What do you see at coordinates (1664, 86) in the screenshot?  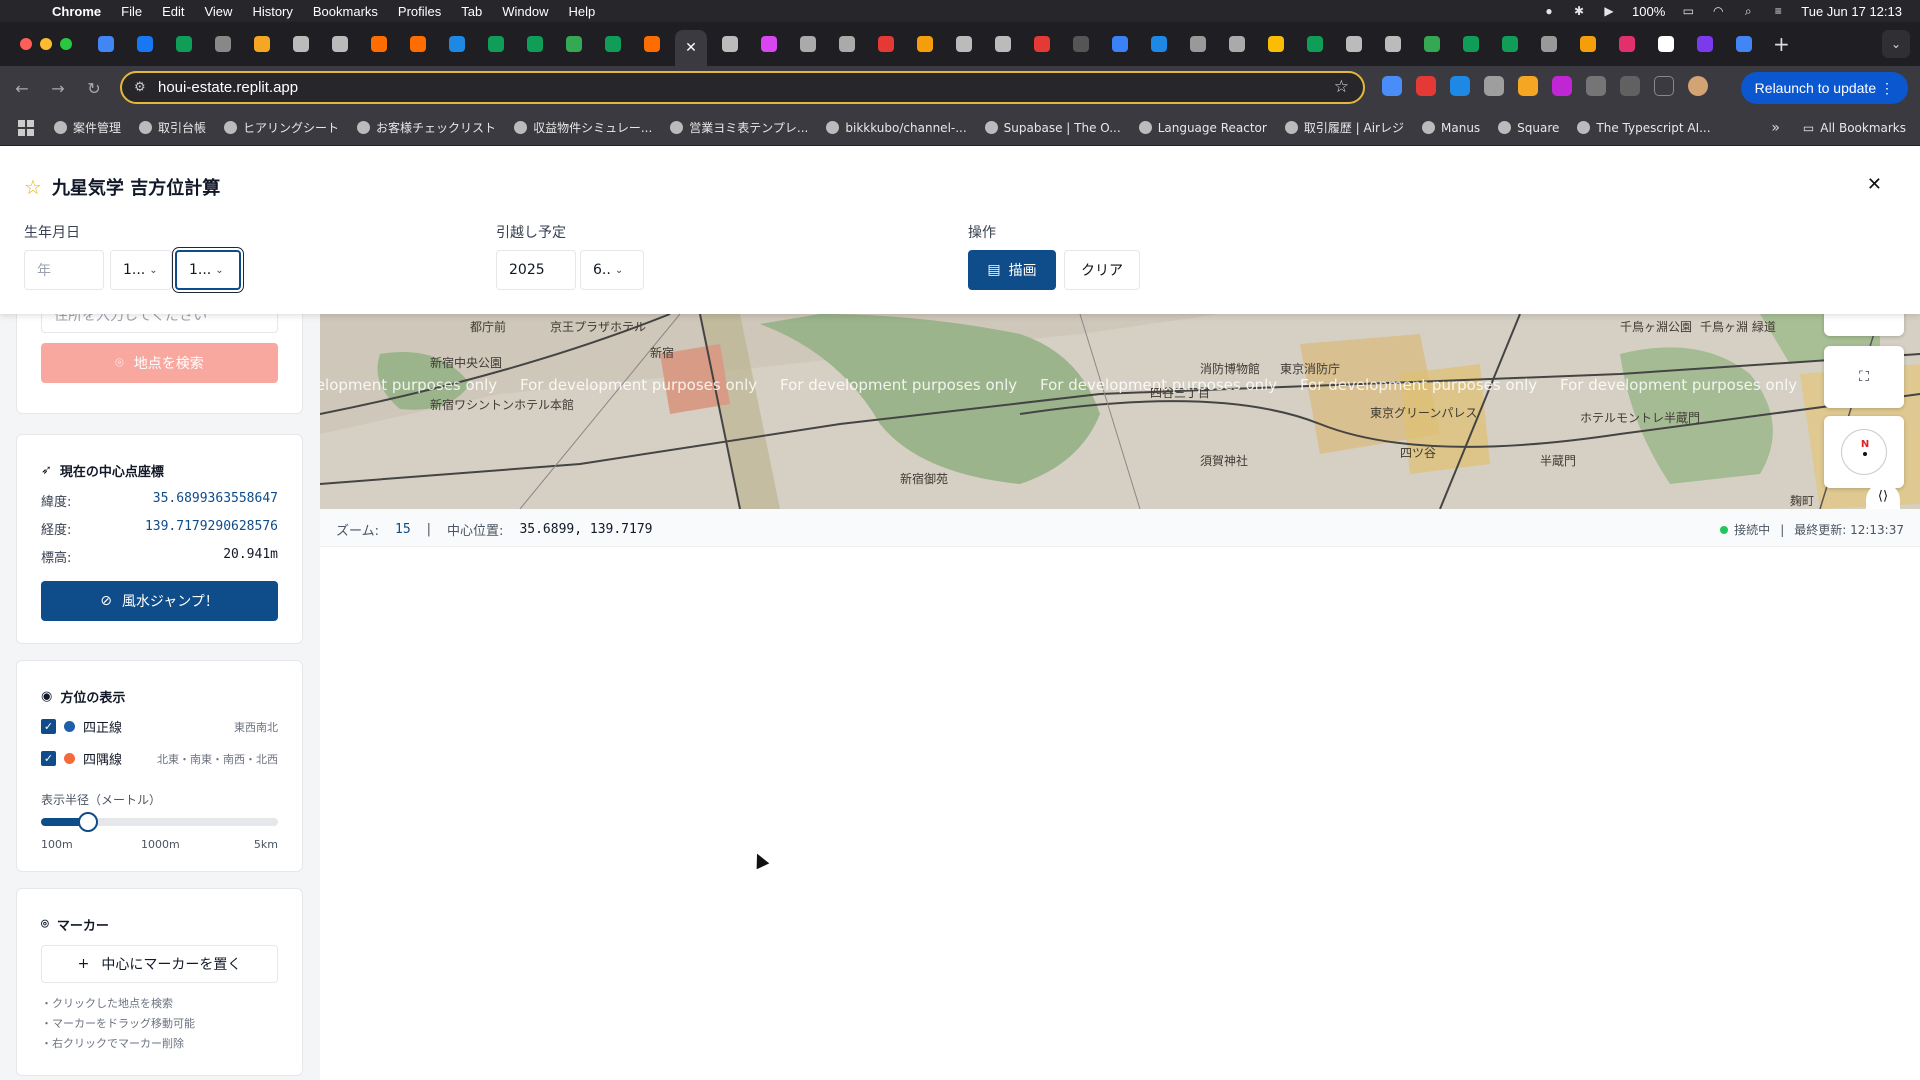 I see `reading-list-icon` at bounding box center [1664, 86].